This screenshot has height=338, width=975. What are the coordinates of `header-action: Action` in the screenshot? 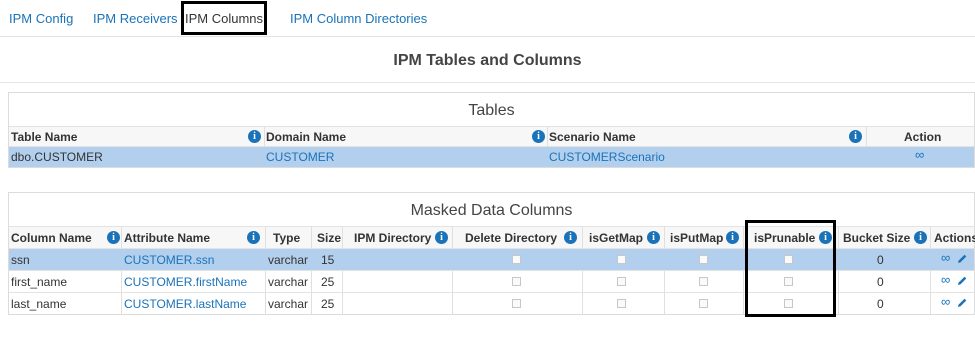 It's located at (923, 137).